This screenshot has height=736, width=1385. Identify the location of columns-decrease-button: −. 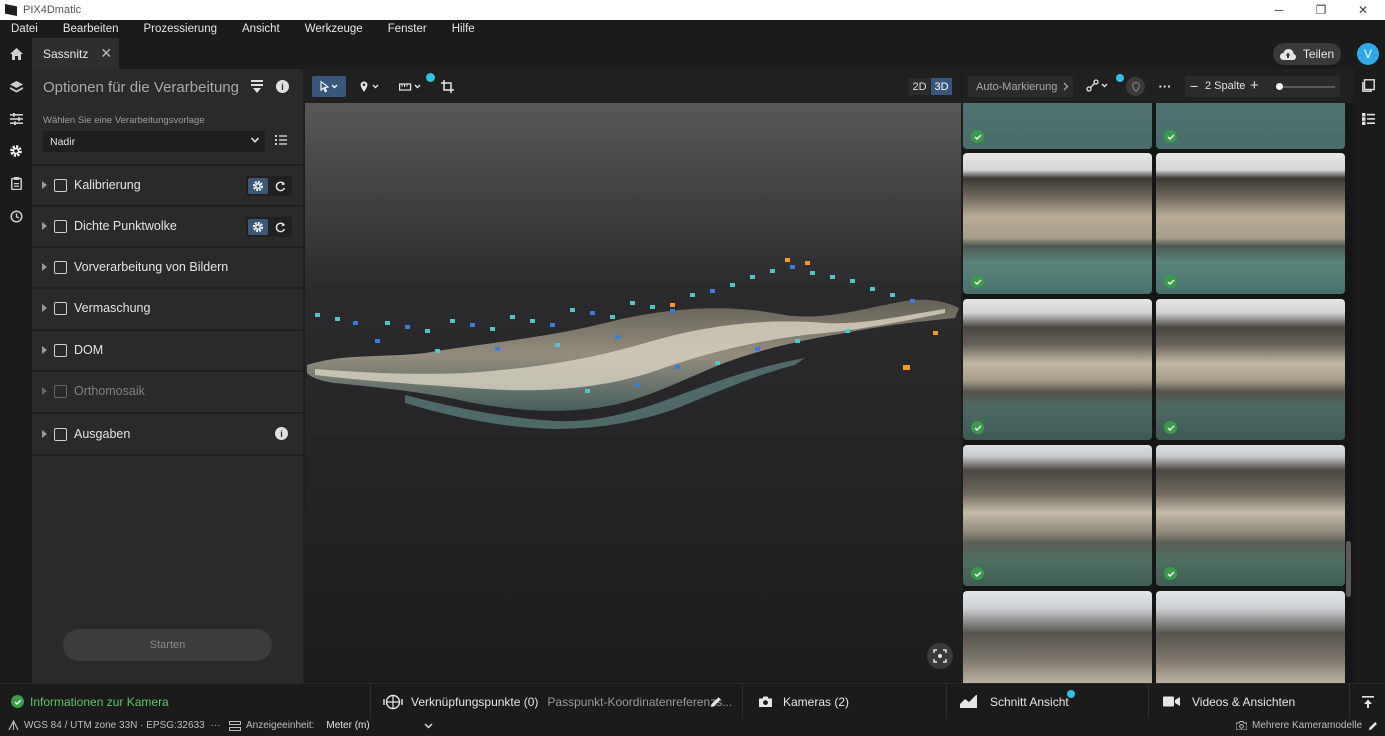
(1194, 86).